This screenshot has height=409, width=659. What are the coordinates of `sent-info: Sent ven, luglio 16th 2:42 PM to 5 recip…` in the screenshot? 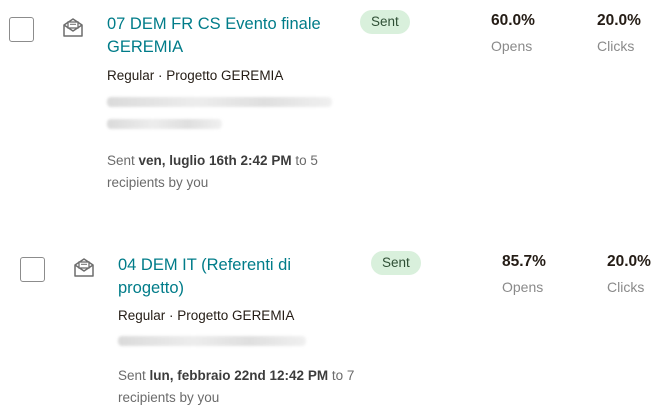 It's located at (212, 171).